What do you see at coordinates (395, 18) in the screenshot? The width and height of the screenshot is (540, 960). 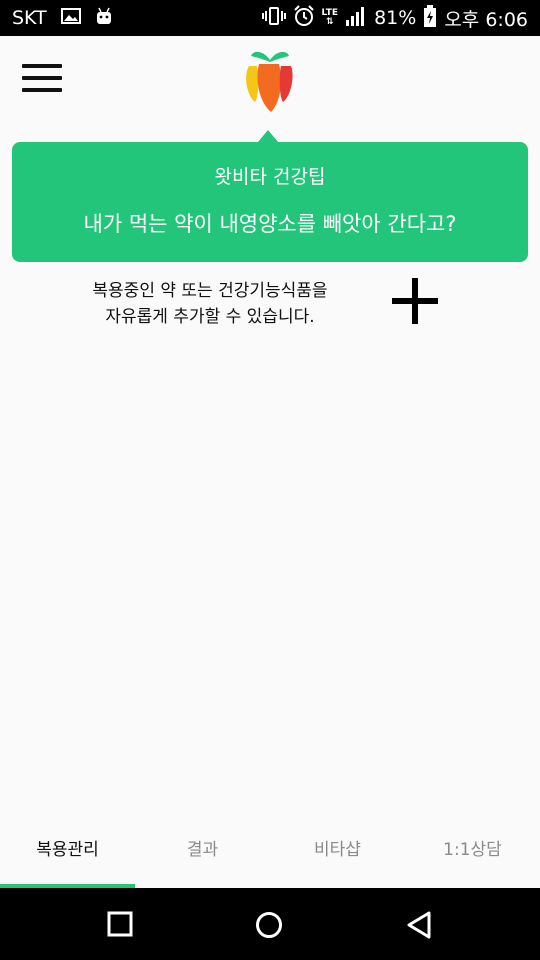 I see `battery-percent: 81%` at bounding box center [395, 18].